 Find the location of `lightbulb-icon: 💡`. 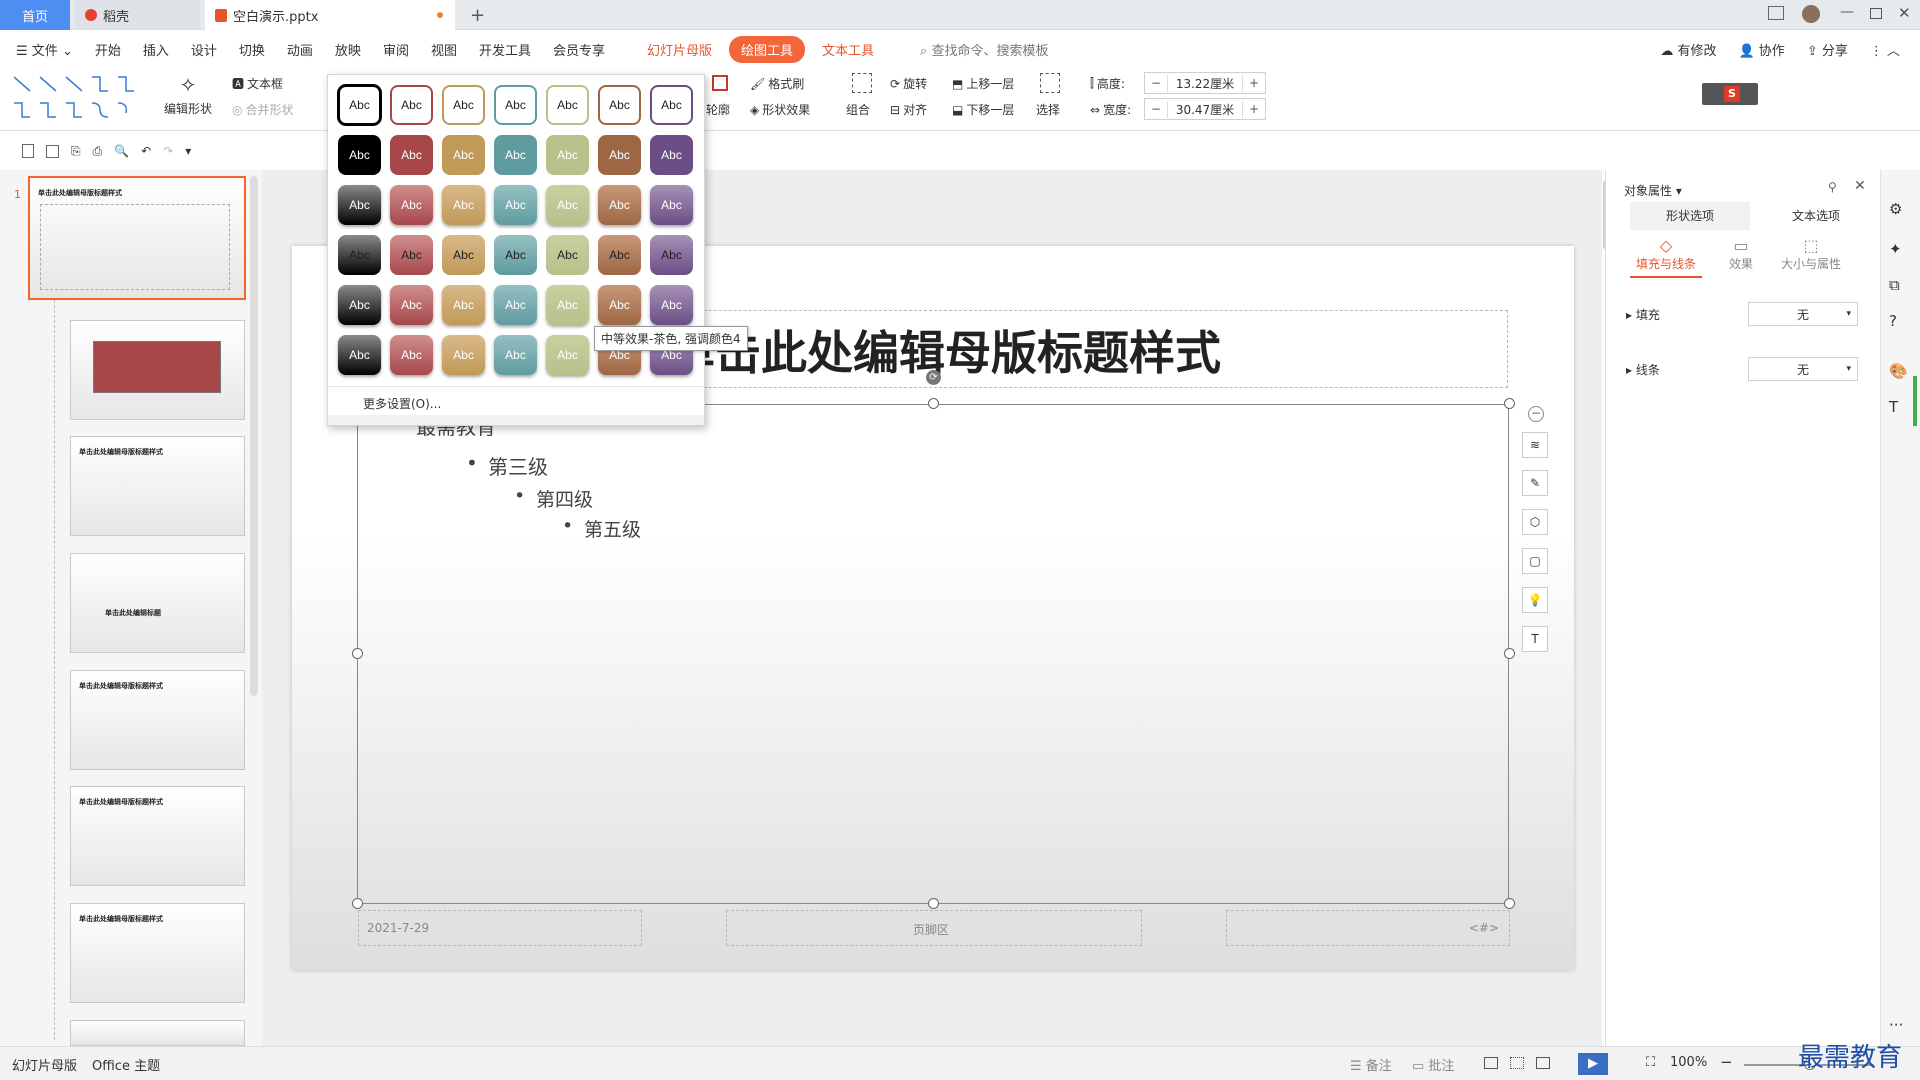

lightbulb-icon: 💡 is located at coordinates (1535, 600).